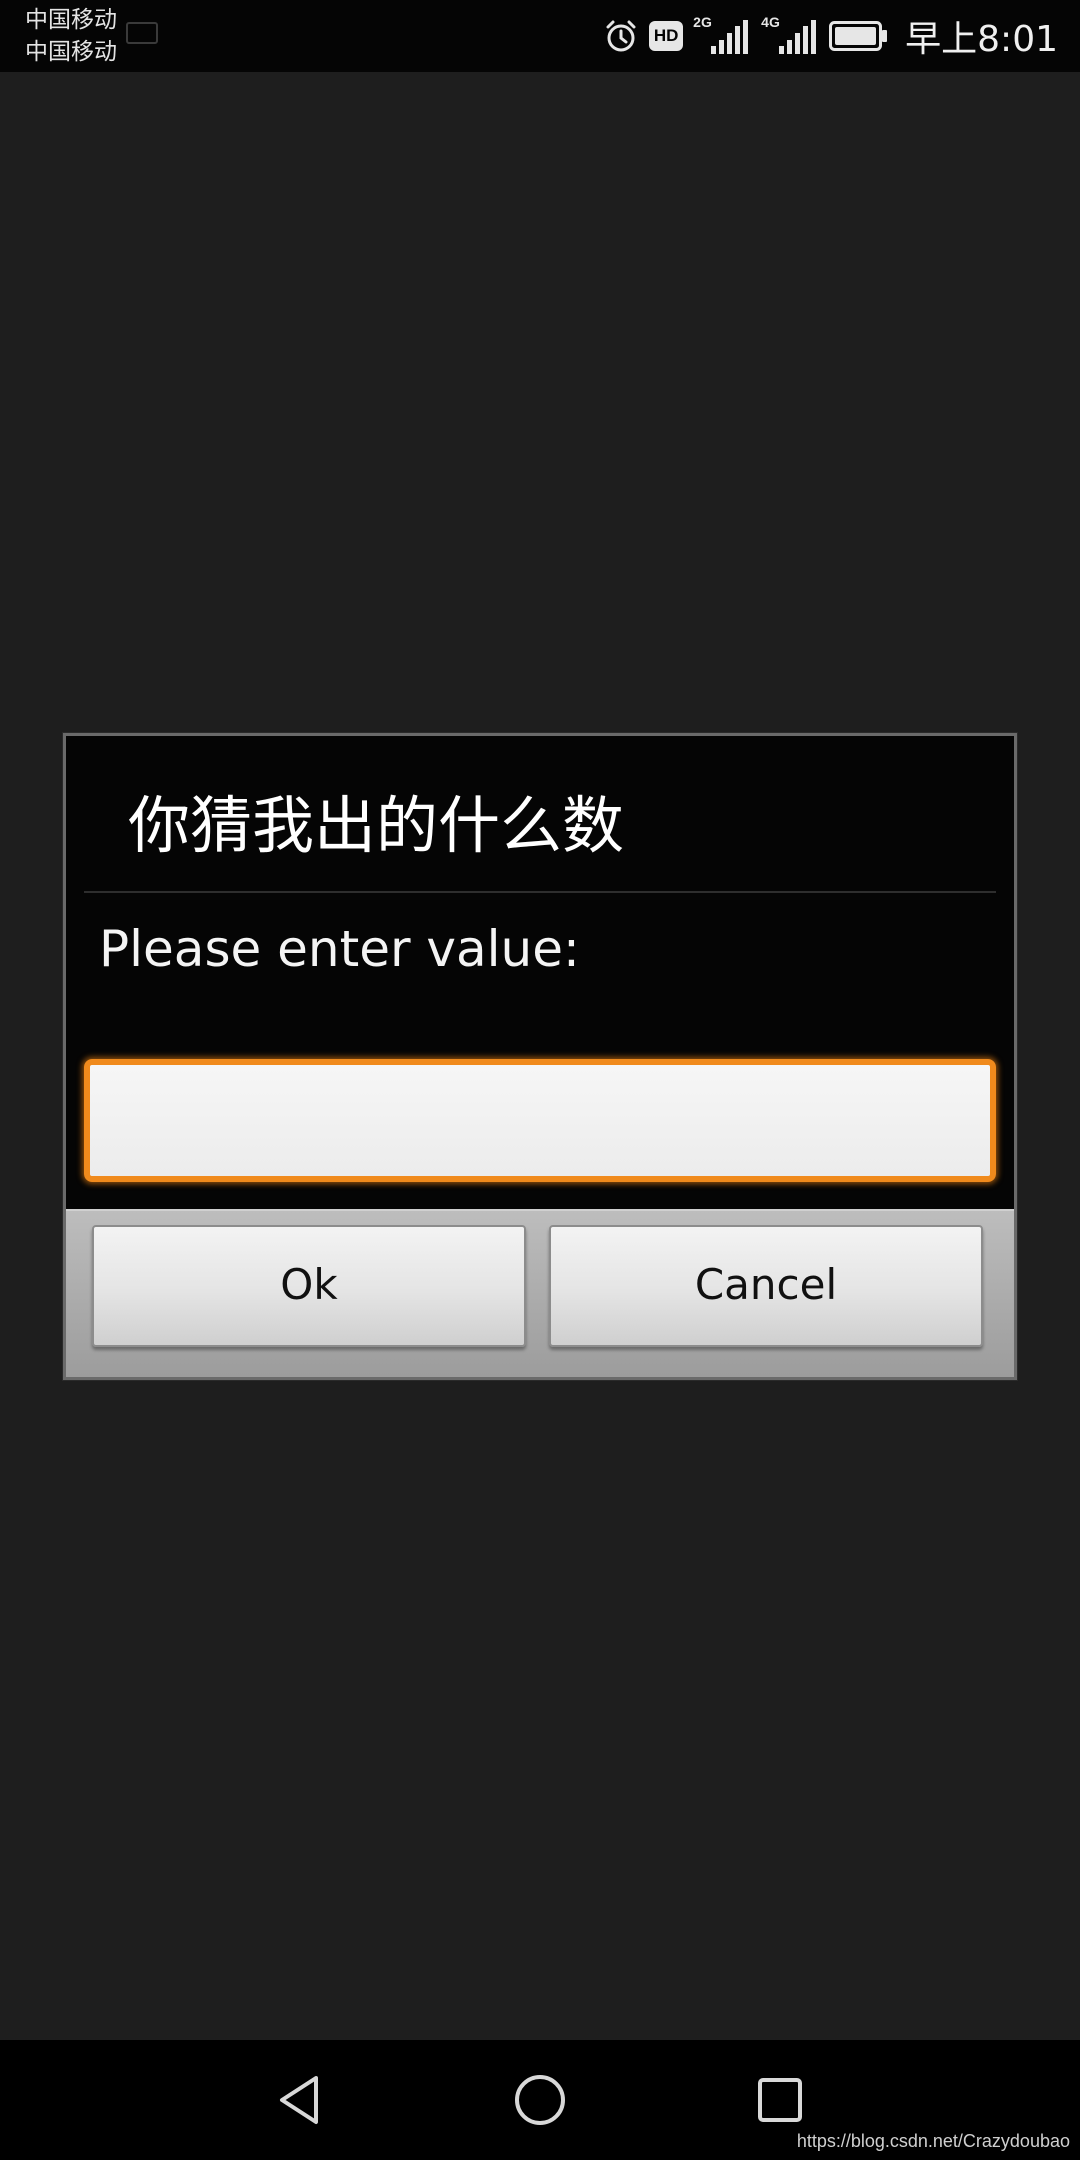  What do you see at coordinates (666, 36) in the screenshot?
I see `hd-icon: HD` at bounding box center [666, 36].